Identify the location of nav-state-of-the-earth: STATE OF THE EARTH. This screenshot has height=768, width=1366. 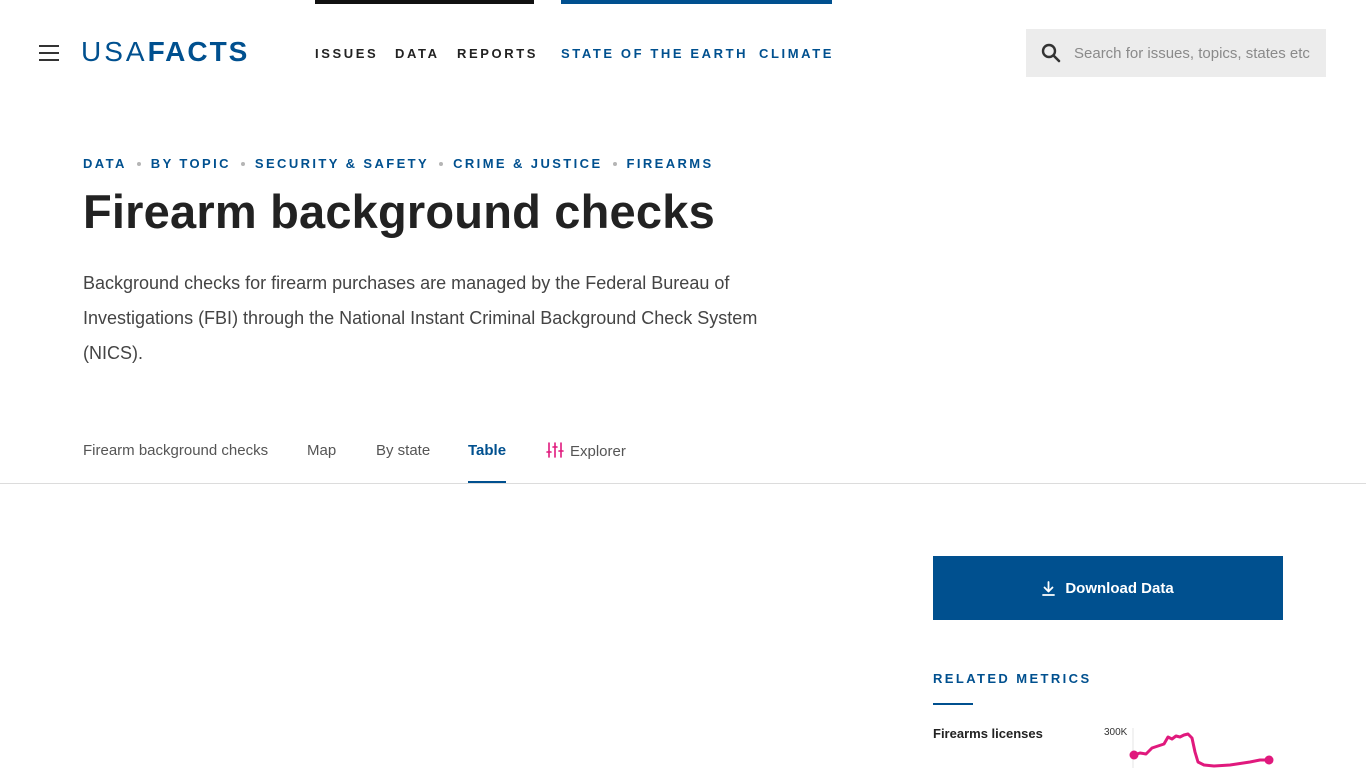
(654, 53).